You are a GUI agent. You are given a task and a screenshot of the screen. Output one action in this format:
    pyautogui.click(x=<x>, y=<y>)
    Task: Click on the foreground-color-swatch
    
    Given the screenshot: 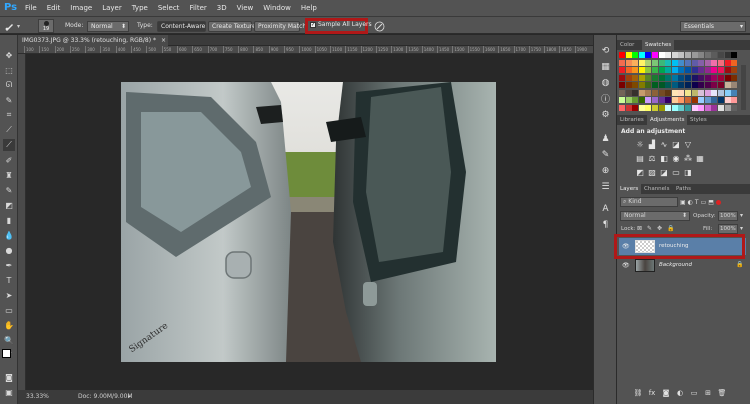 What is the action you would take?
    pyautogui.click(x=6, y=353)
    